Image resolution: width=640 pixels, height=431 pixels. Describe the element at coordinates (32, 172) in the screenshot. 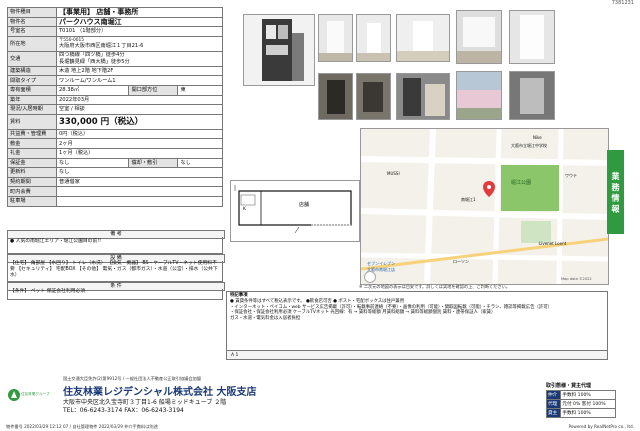

I see `label-renewal: 更新料` at that location.